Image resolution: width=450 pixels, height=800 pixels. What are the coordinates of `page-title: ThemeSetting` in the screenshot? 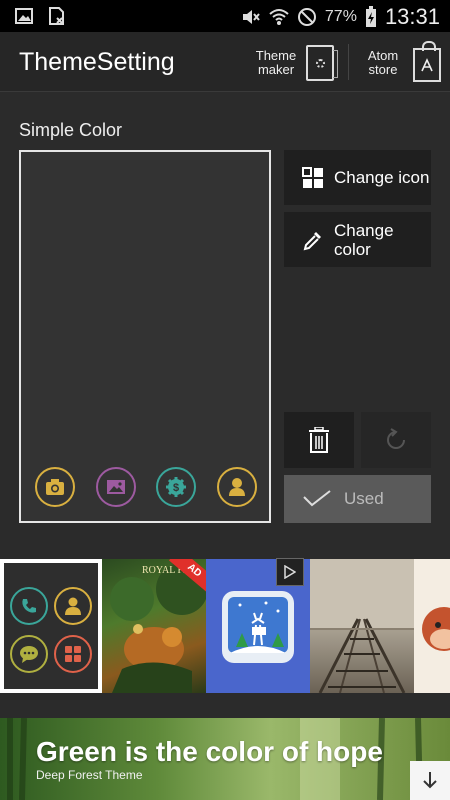 It's located at (97, 62).